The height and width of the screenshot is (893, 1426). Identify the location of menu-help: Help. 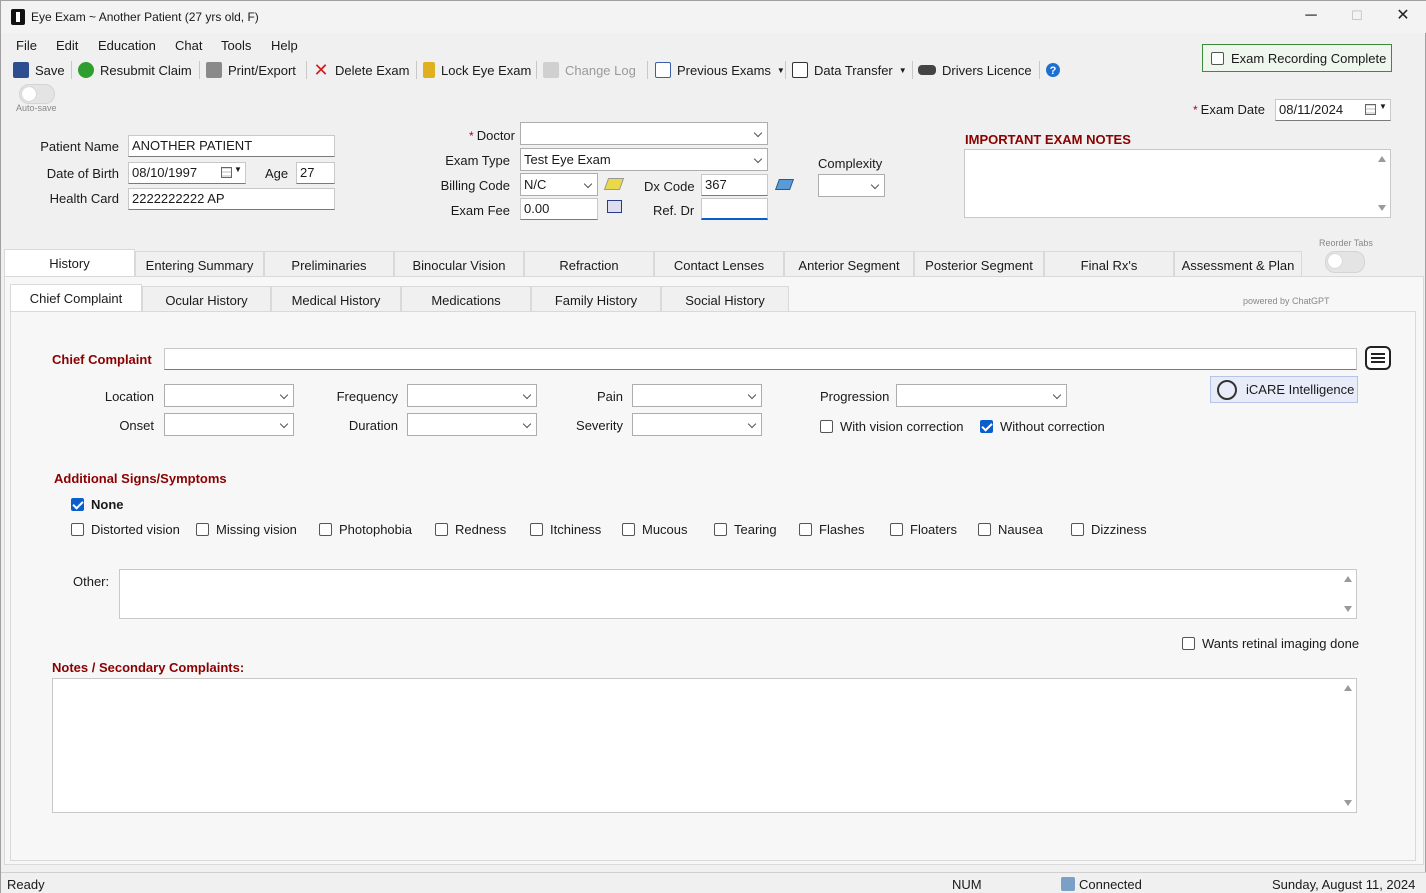
(284, 45).